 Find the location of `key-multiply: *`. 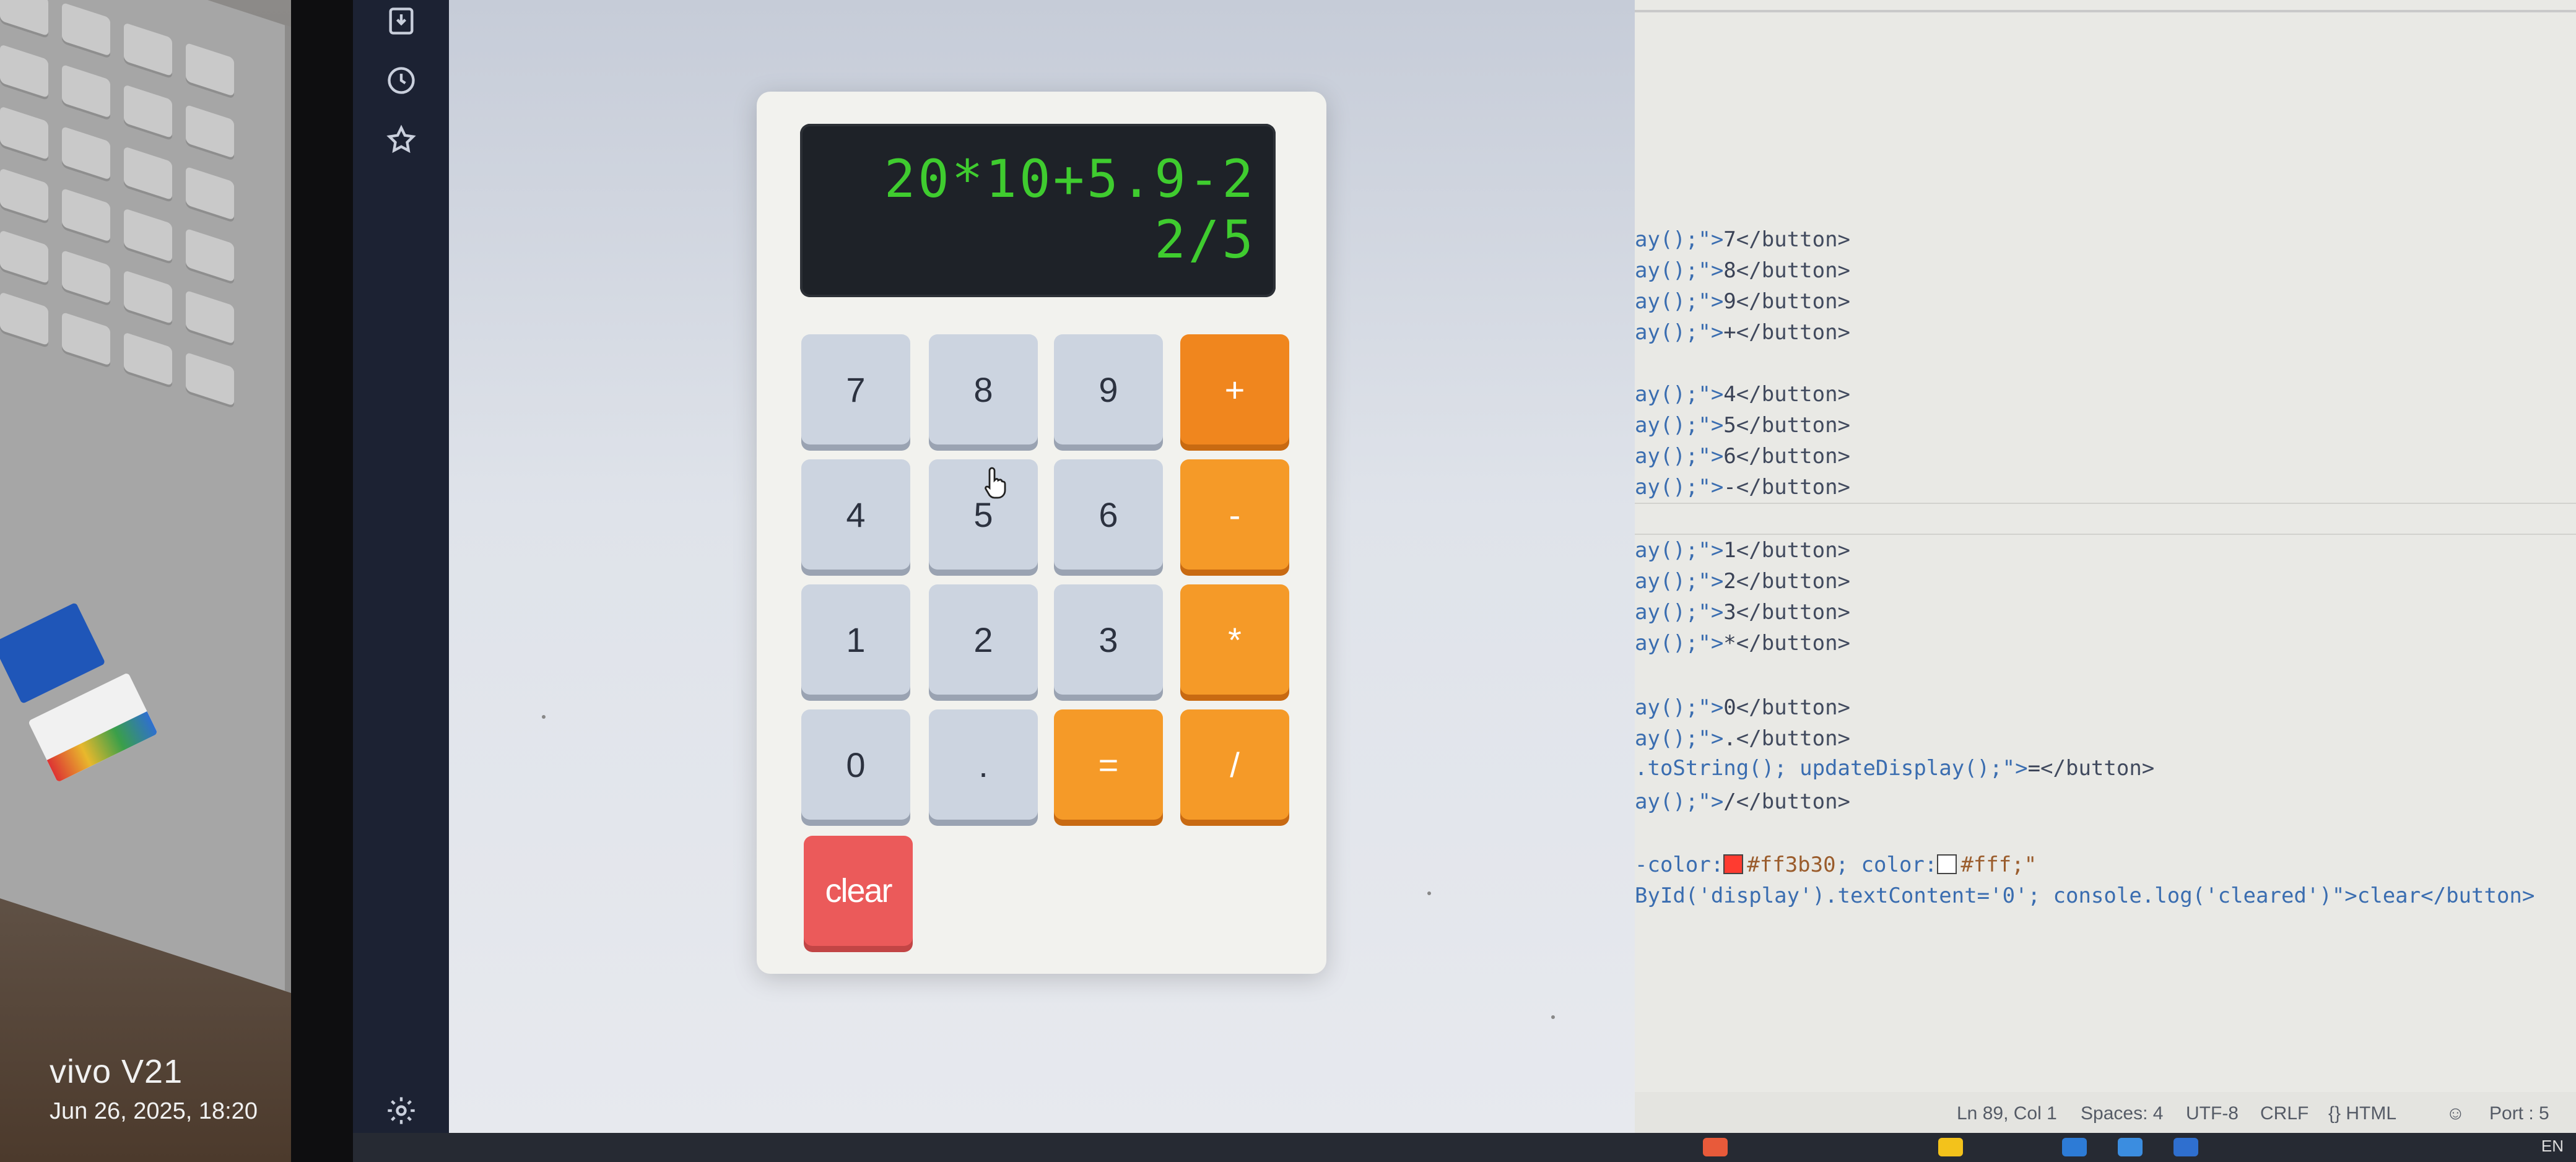

key-multiply: * is located at coordinates (1234, 639).